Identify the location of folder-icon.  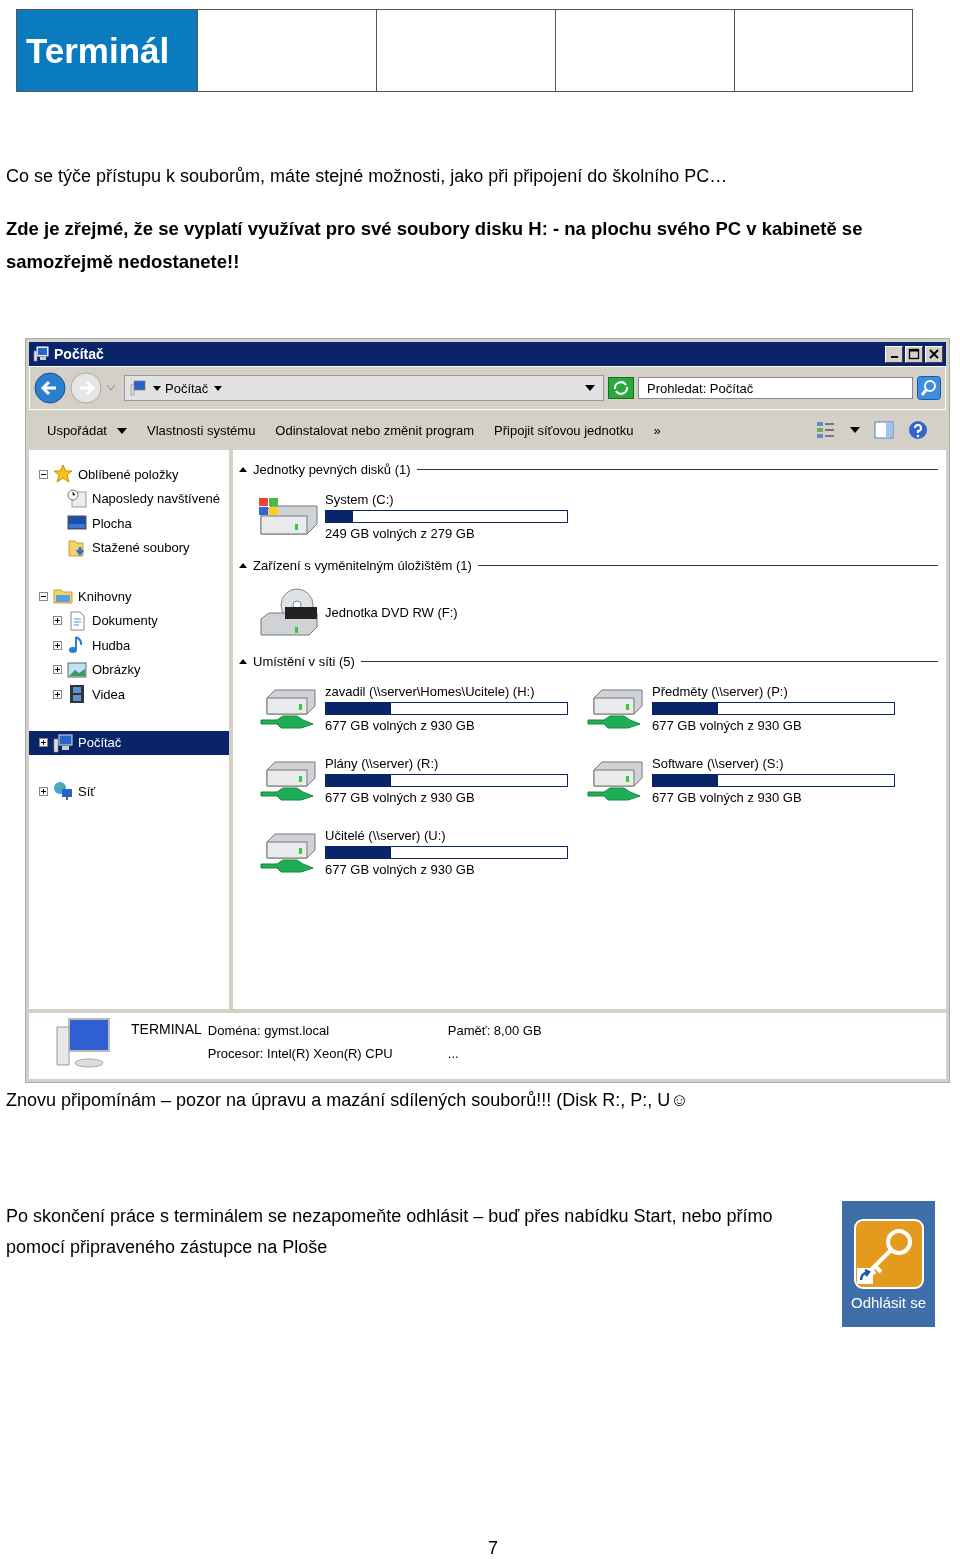
(63, 596).